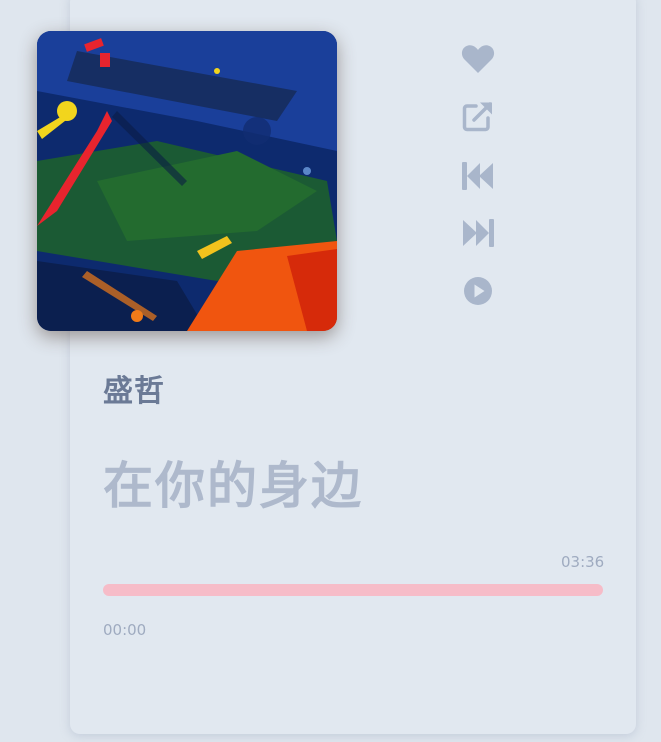 The image size is (661, 742). I want to click on song-title: 在你的身边, so click(233, 486).